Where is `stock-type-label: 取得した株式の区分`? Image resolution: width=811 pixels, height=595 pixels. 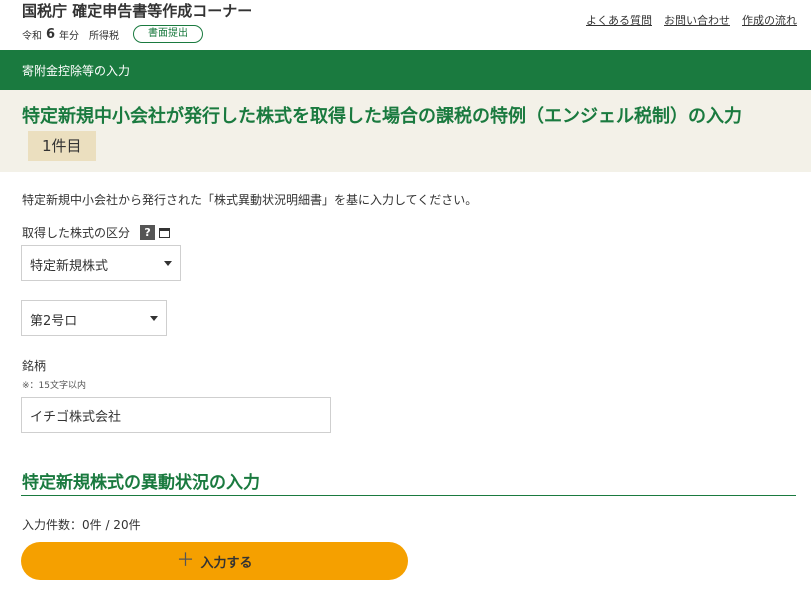
stock-type-label: 取得した株式の区分 is located at coordinates (76, 233).